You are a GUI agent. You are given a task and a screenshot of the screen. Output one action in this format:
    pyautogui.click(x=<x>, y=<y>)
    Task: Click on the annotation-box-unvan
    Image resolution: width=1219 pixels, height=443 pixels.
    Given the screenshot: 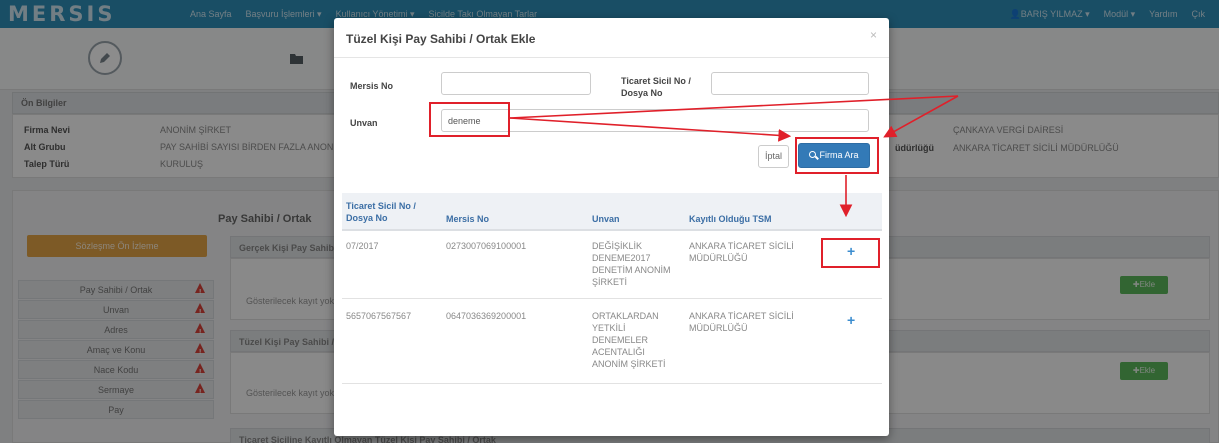 What is the action you would take?
    pyautogui.click(x=469, y=119)
    